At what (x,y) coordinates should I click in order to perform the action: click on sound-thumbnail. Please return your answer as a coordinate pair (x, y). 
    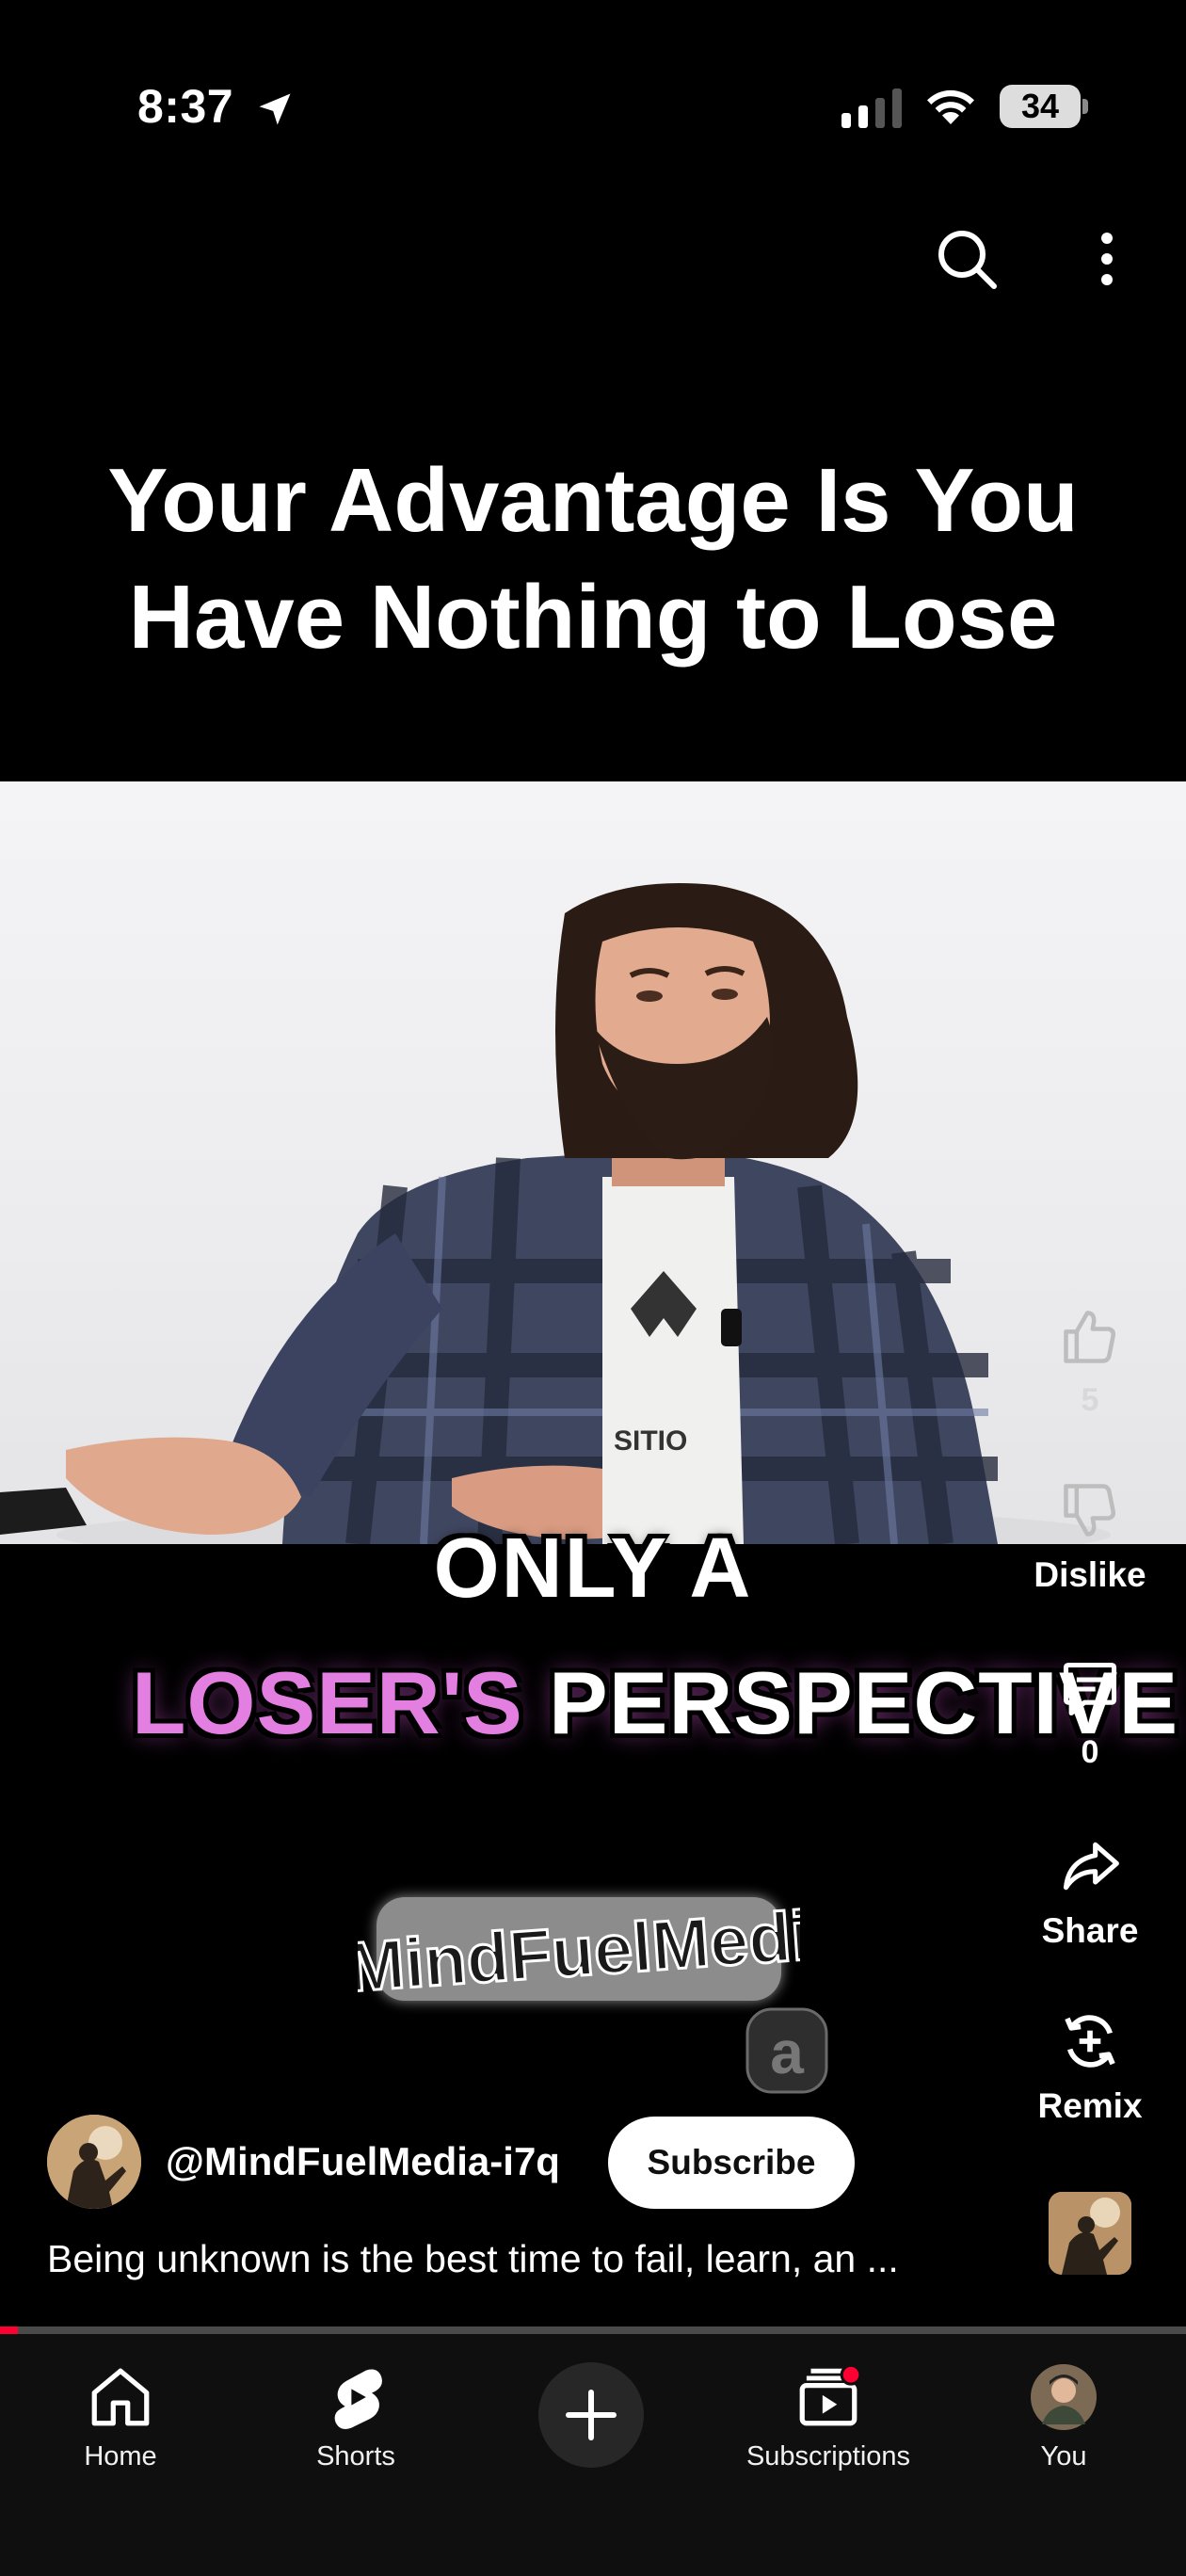
    Looking at the image, I should click on (1090, 2233).